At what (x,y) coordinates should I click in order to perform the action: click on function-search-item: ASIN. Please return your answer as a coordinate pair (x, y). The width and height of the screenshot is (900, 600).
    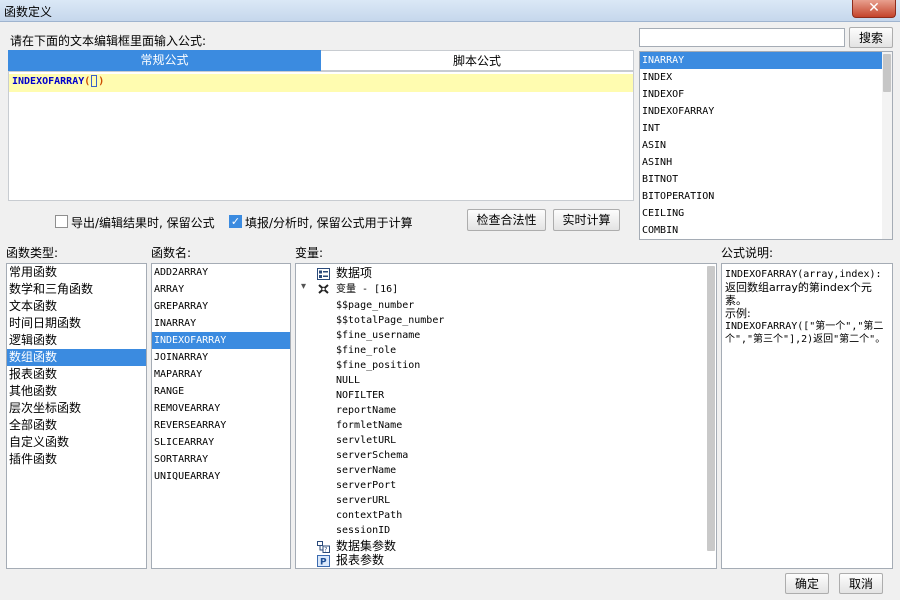
    Looking at the image, I should click on (766, 145).